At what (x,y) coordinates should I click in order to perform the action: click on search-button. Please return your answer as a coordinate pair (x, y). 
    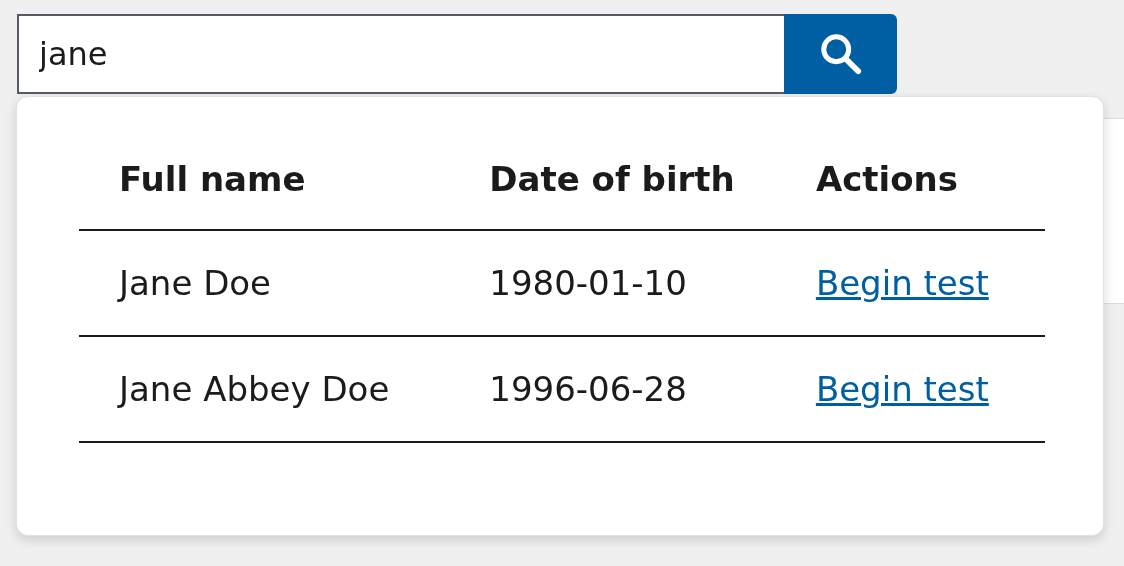
    Looking at the image, I should click on (840, 54).